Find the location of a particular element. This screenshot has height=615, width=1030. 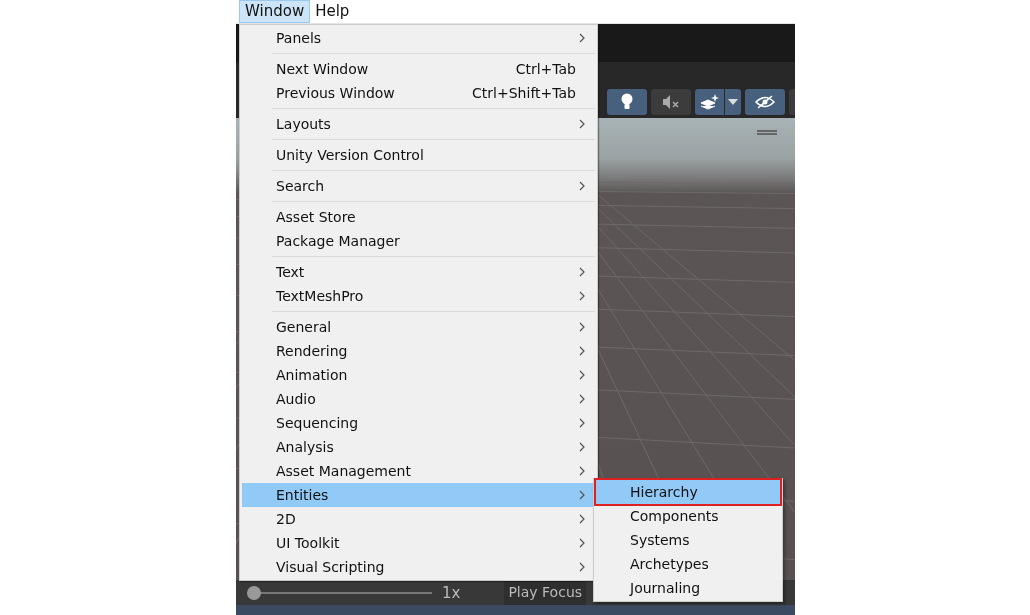

menu-item: Analysis is located at coordinates (418, 447).